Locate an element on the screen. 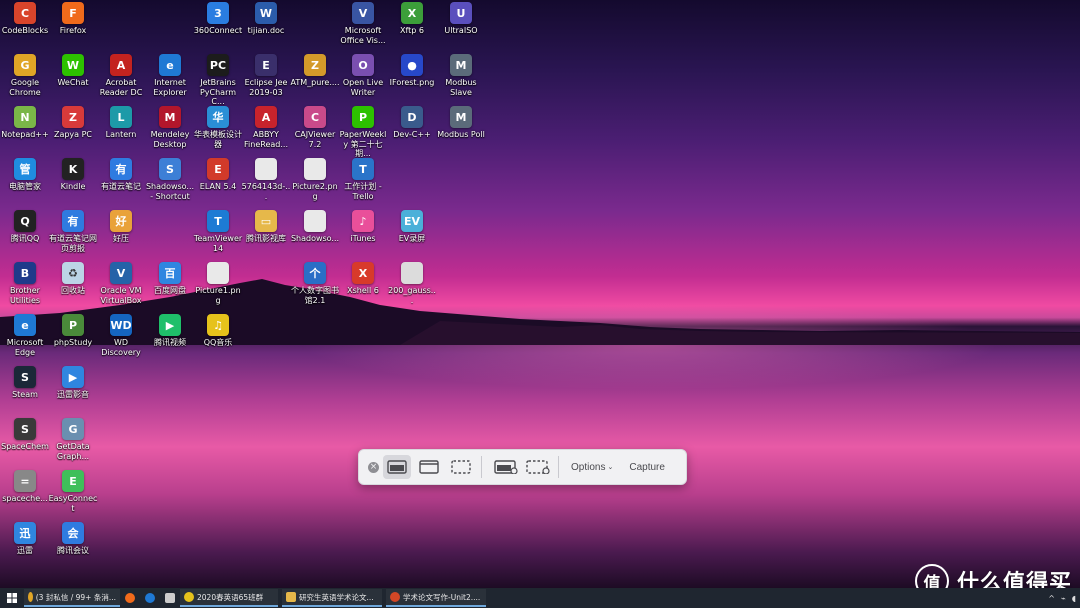  desktop-icon: ▶ 迅雷影音 is located at coordinates (73, 383).